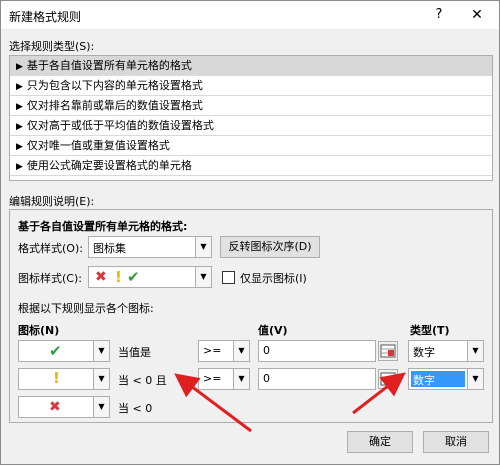 The image size is (500, 466). Describe the element at coordinates (273, 278) in the screenshot. I see `show-icon-only-label: 仅显示图标(I)` at that location.